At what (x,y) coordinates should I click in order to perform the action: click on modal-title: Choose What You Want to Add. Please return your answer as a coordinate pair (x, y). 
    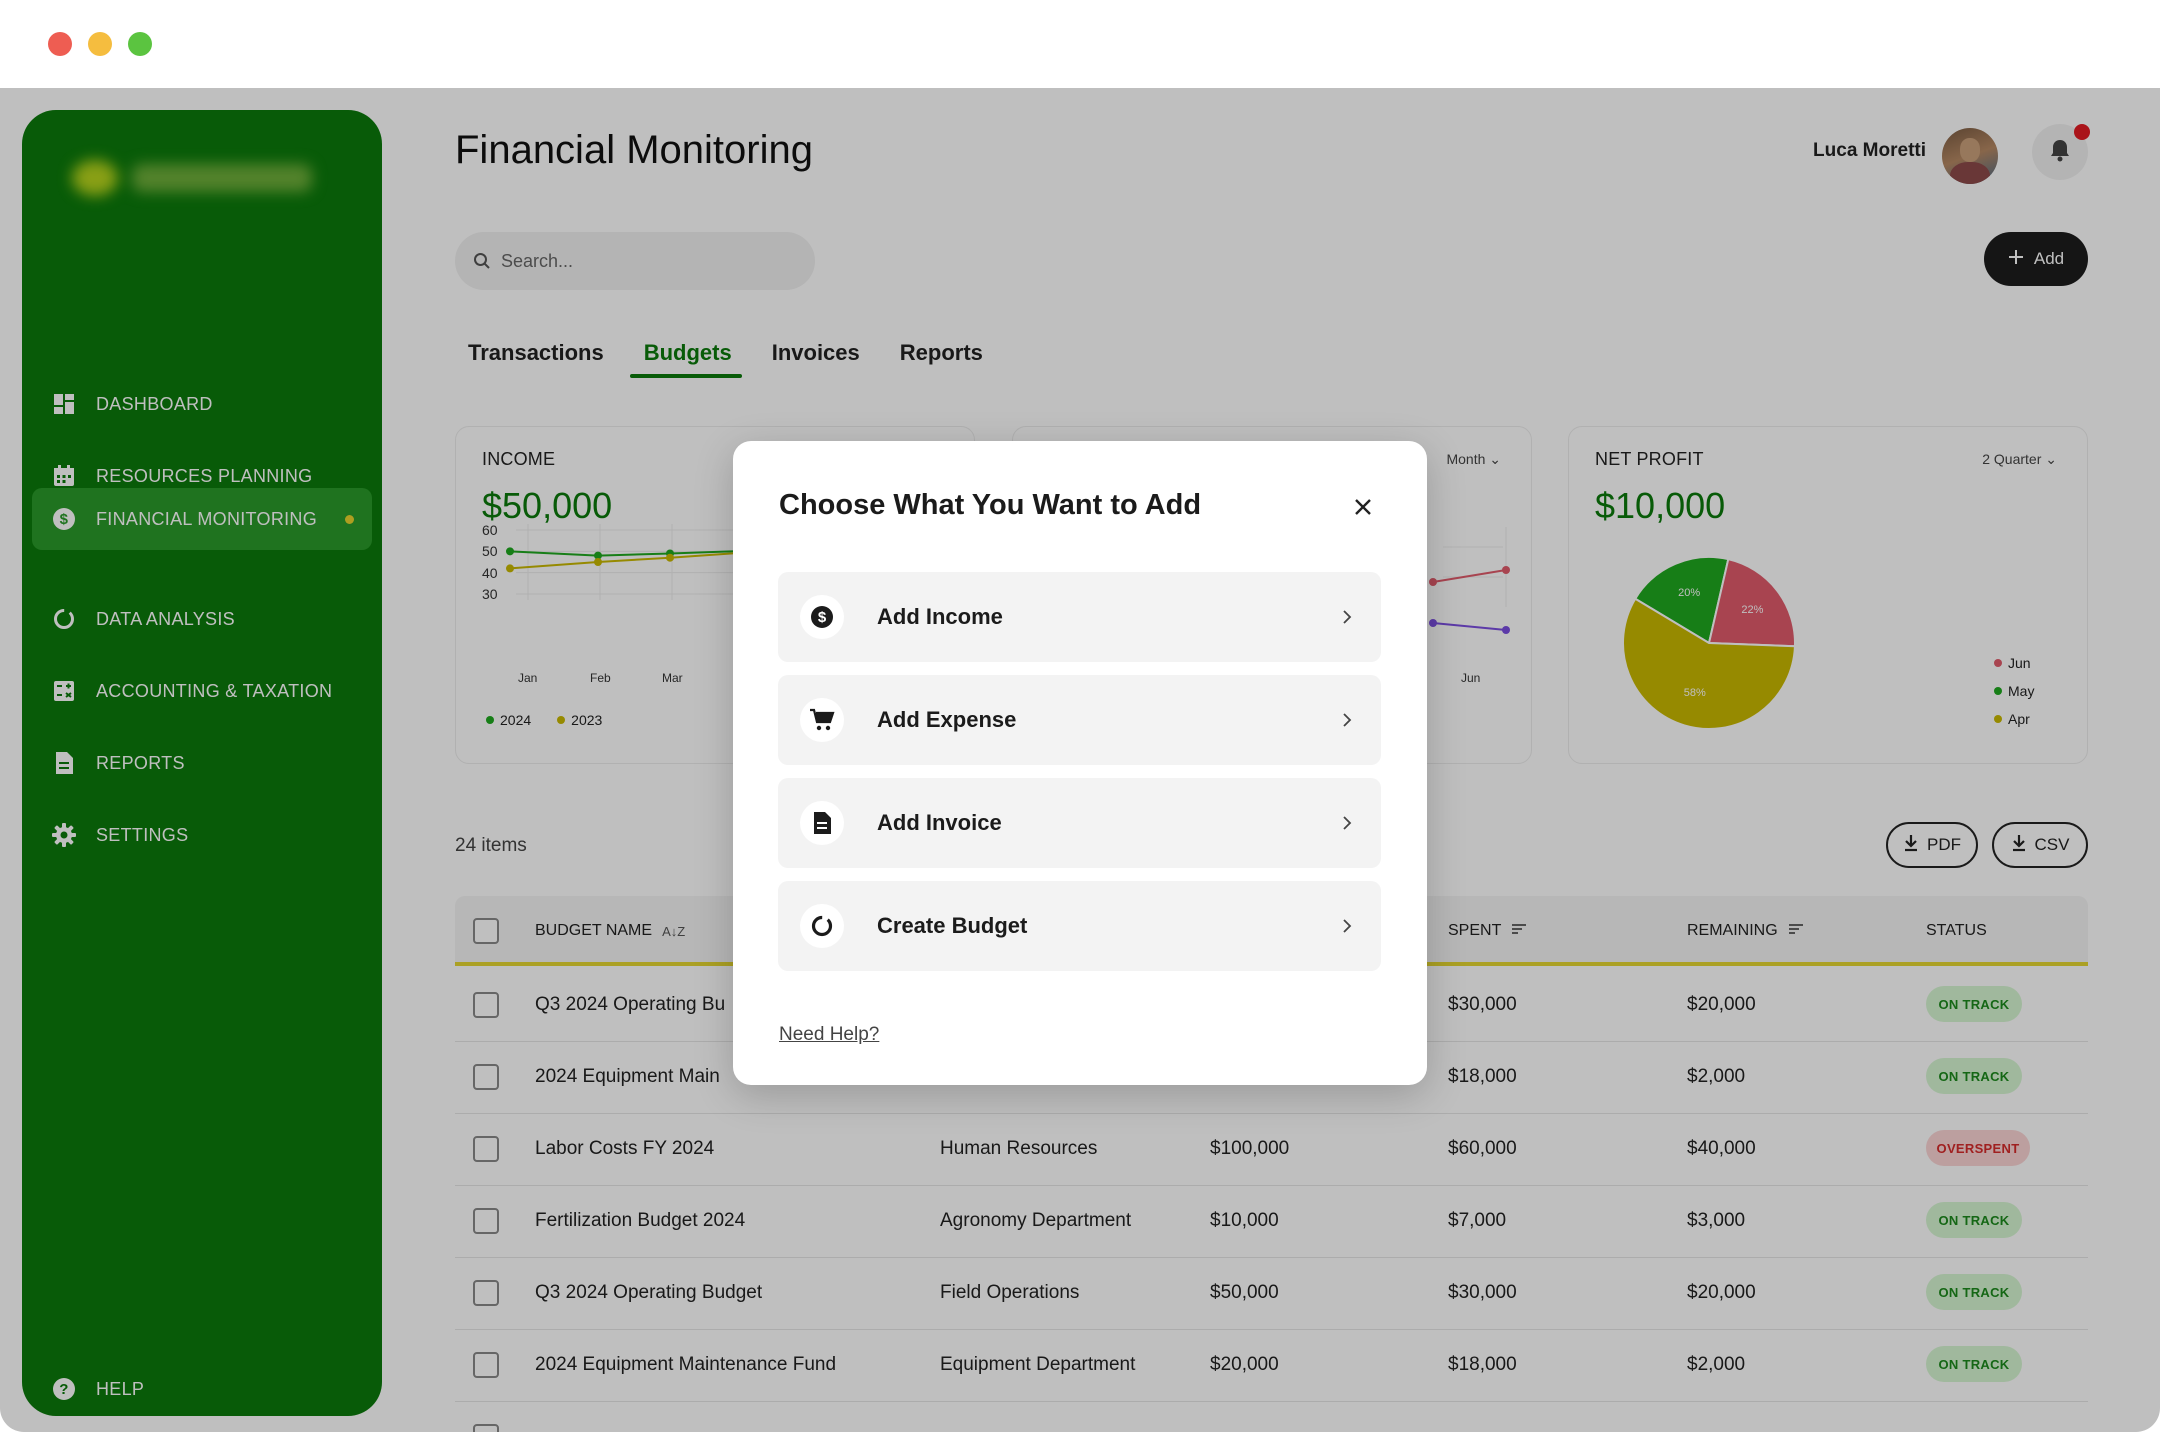
    Looking at the image, I should click on (990, 505).